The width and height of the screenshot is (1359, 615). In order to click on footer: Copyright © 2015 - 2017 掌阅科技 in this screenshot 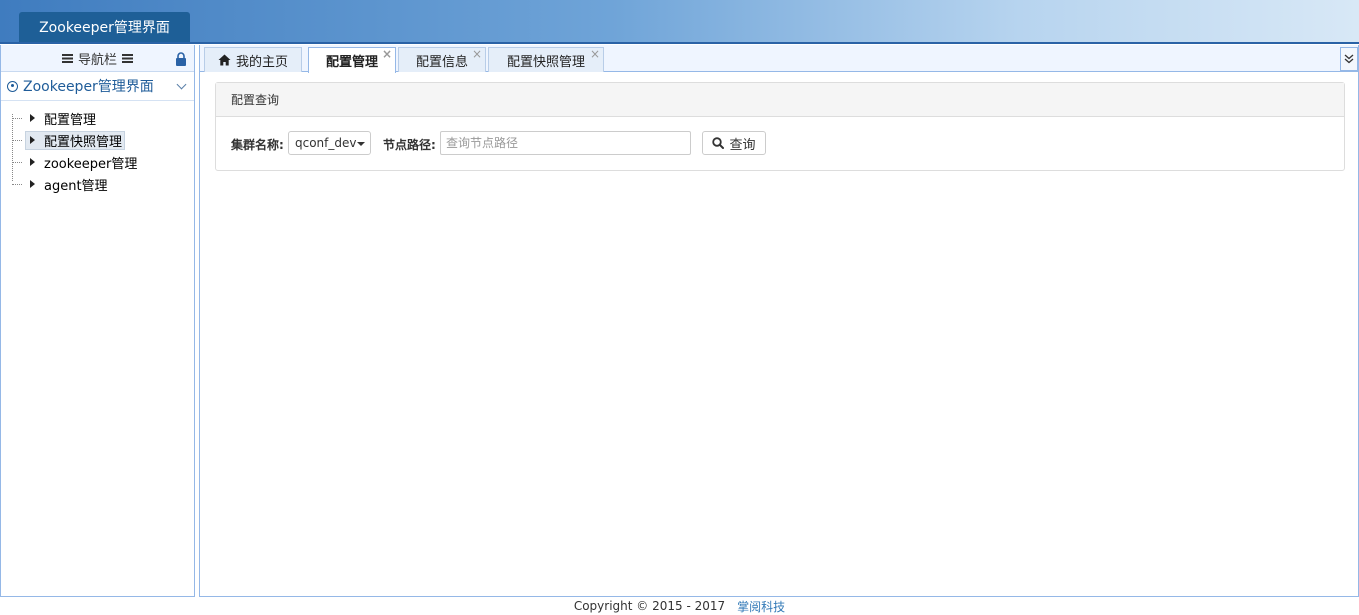, I will do `click(679, 606)`.